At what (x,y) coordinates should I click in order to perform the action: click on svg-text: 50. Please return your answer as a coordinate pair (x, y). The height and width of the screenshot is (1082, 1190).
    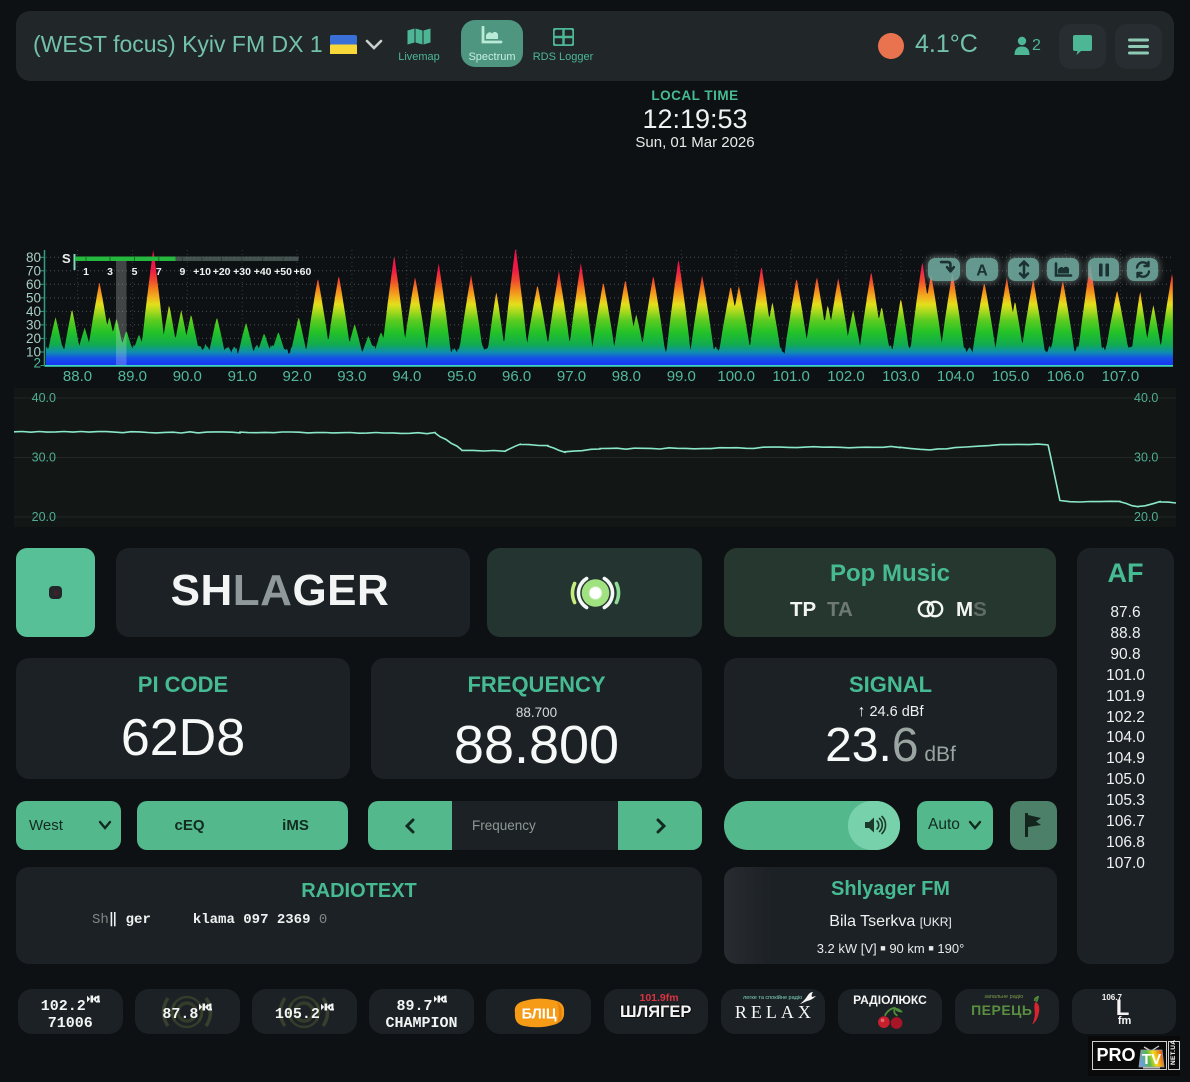
    Looking at the image, I should click on (33, 297).